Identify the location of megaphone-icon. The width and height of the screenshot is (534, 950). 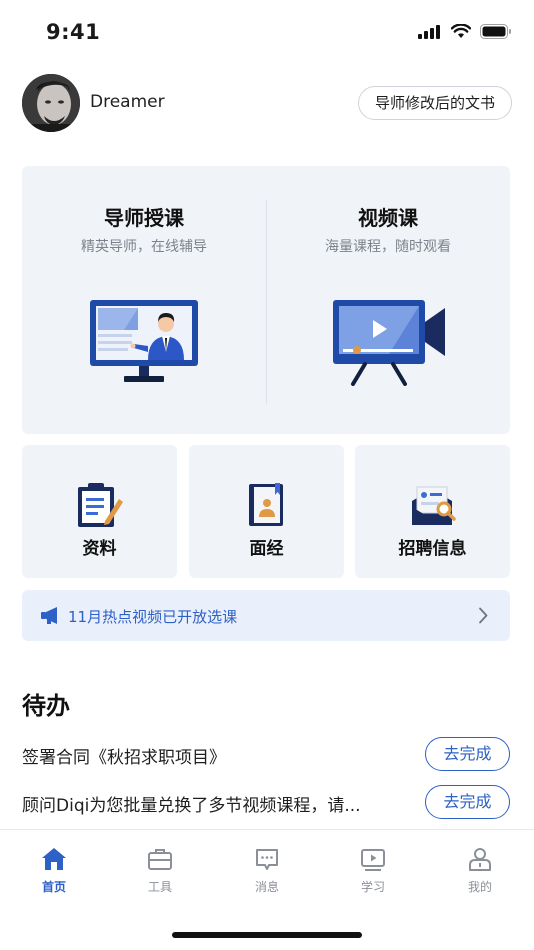
(49, 615).